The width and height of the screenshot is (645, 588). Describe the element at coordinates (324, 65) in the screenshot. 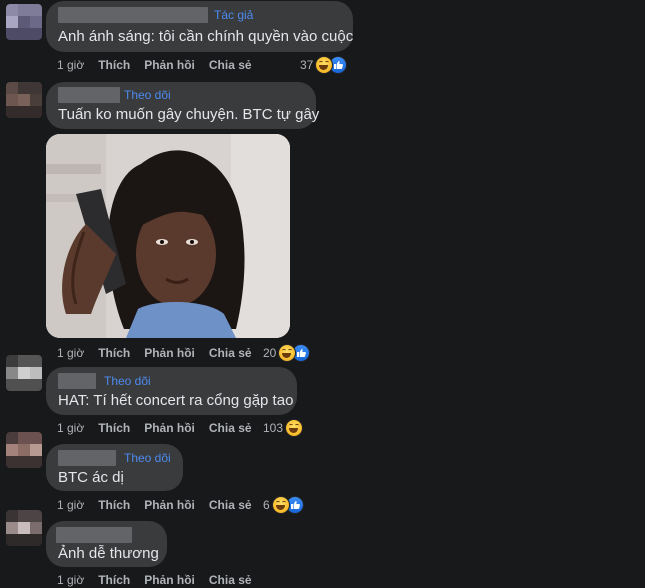

I see `reaction-summary: 37` at that location.